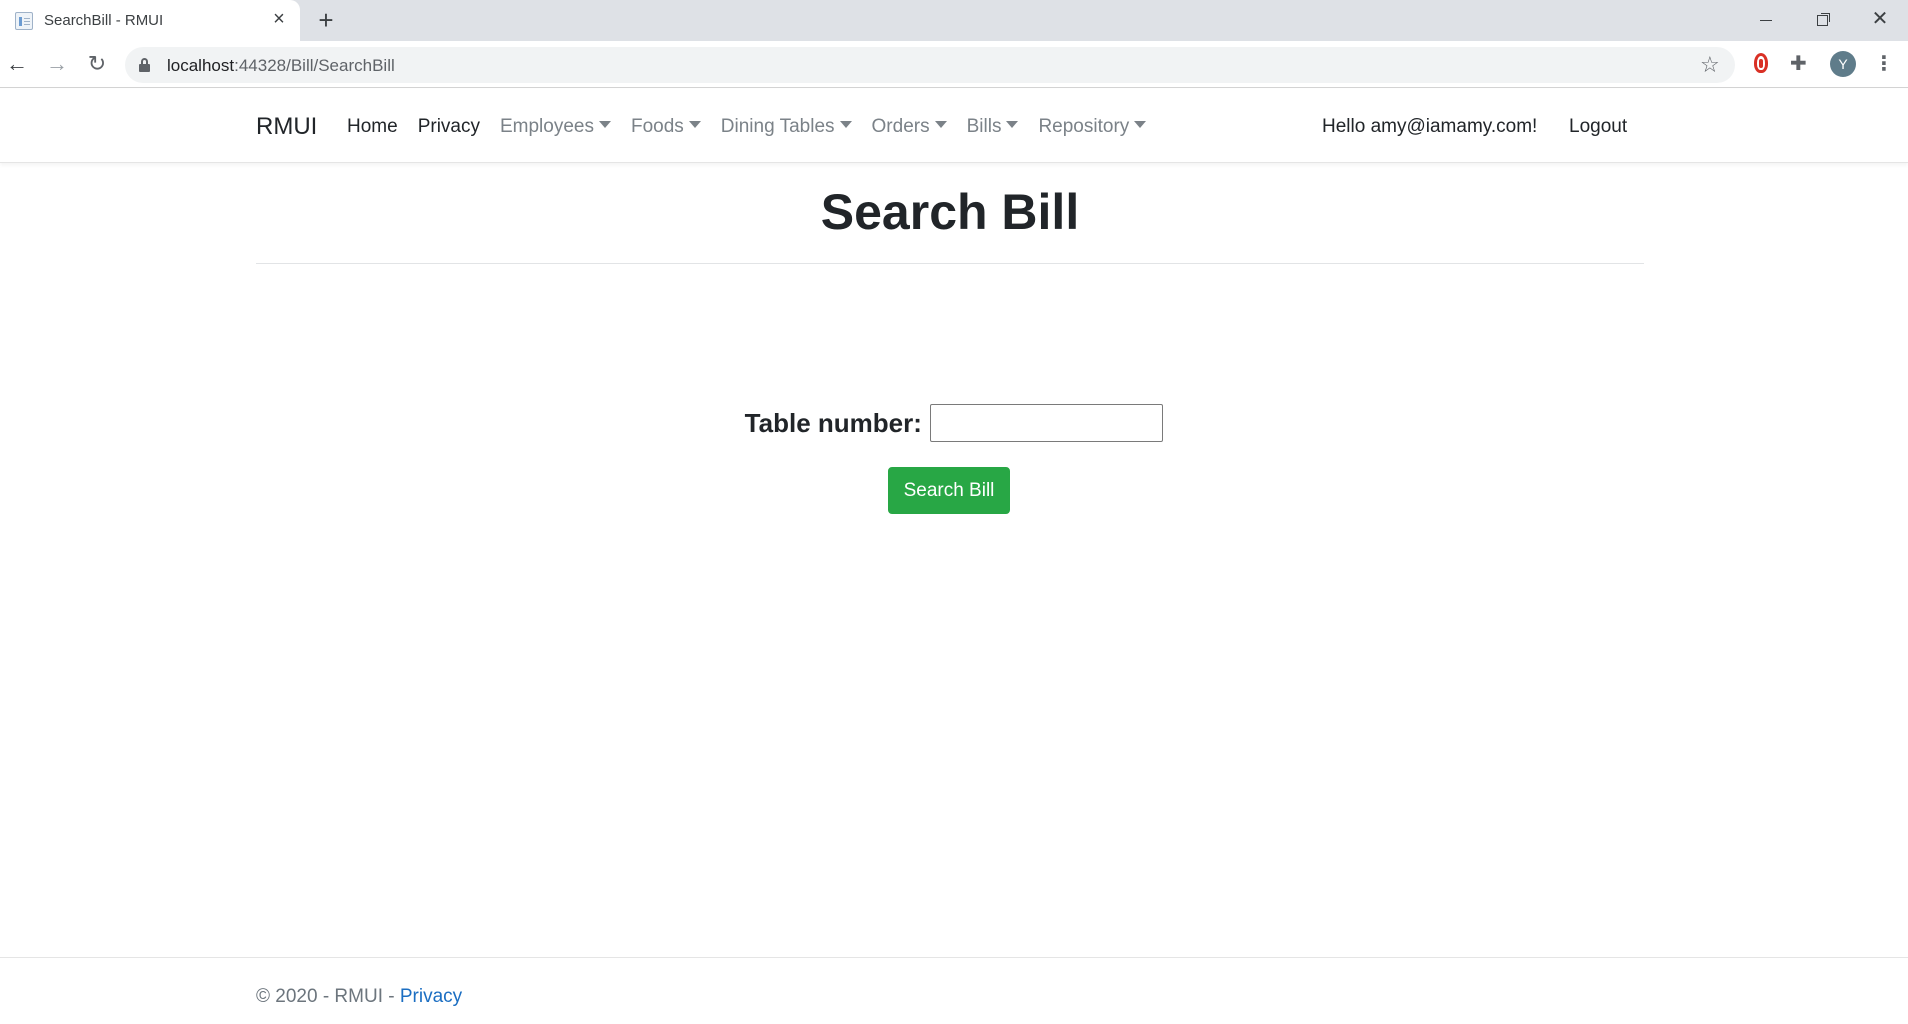 The height and width of the screenshot is (1024, 1908). What do you see at coordinates (372, 127) in the screenshot?
I see `nav-home: Home` at bounding box center [372, 127].